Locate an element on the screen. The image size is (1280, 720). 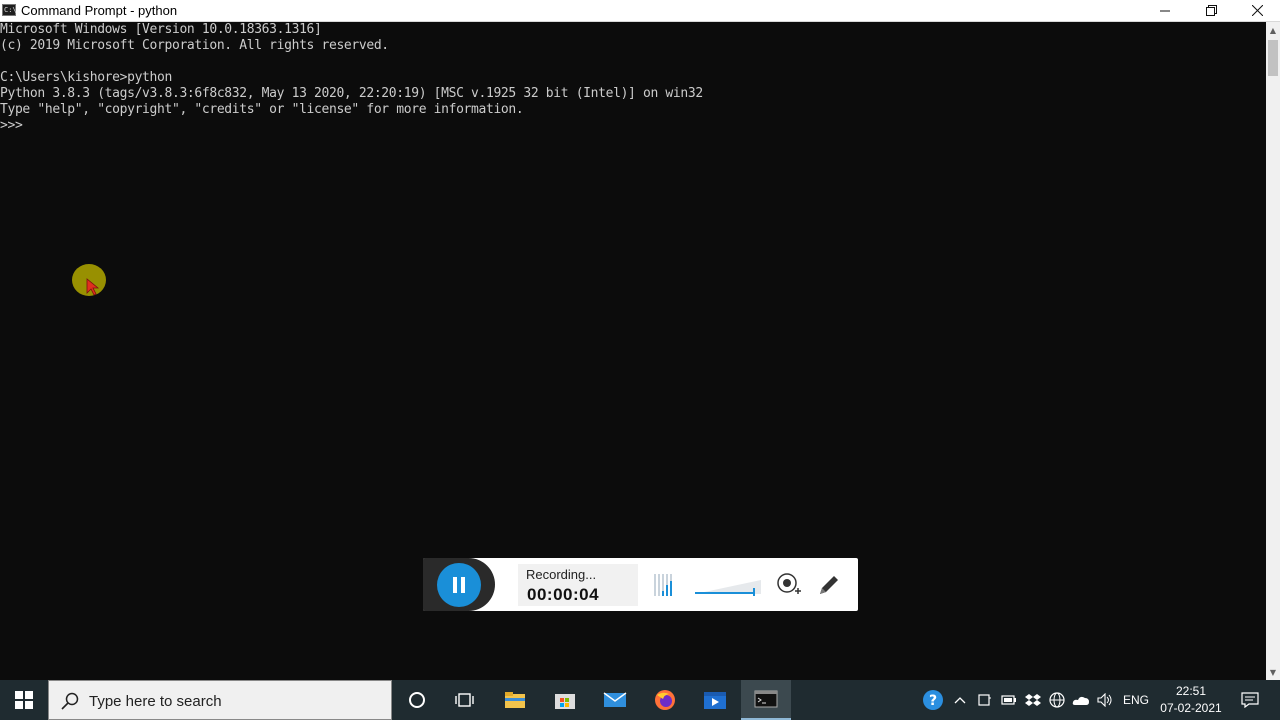
onedrive-icon is located at coordinates (1080, 700).